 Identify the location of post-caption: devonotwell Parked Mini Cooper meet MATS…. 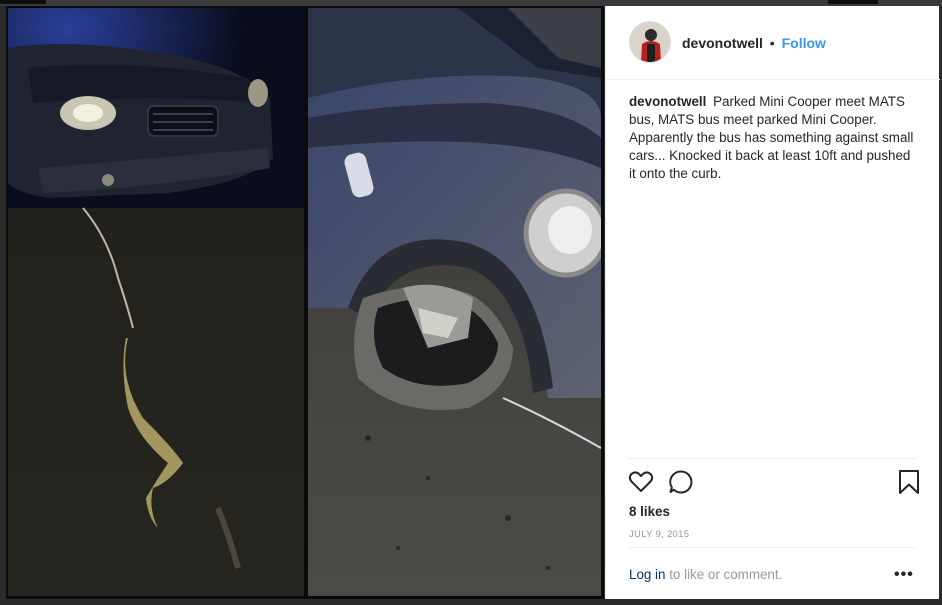
(773, 138).